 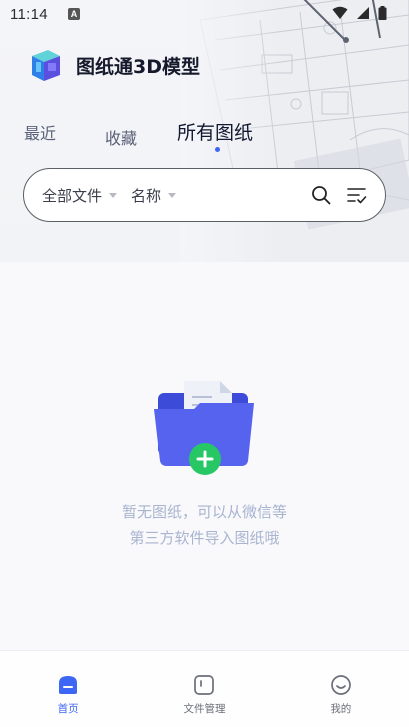 I want to click on battery-icon, so click(x=382, y=13).